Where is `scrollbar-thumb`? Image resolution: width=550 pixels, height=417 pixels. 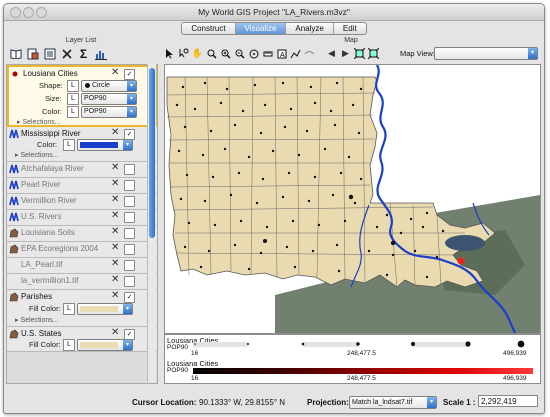 scrollbar-thumb is located at coordinates (152, 153).